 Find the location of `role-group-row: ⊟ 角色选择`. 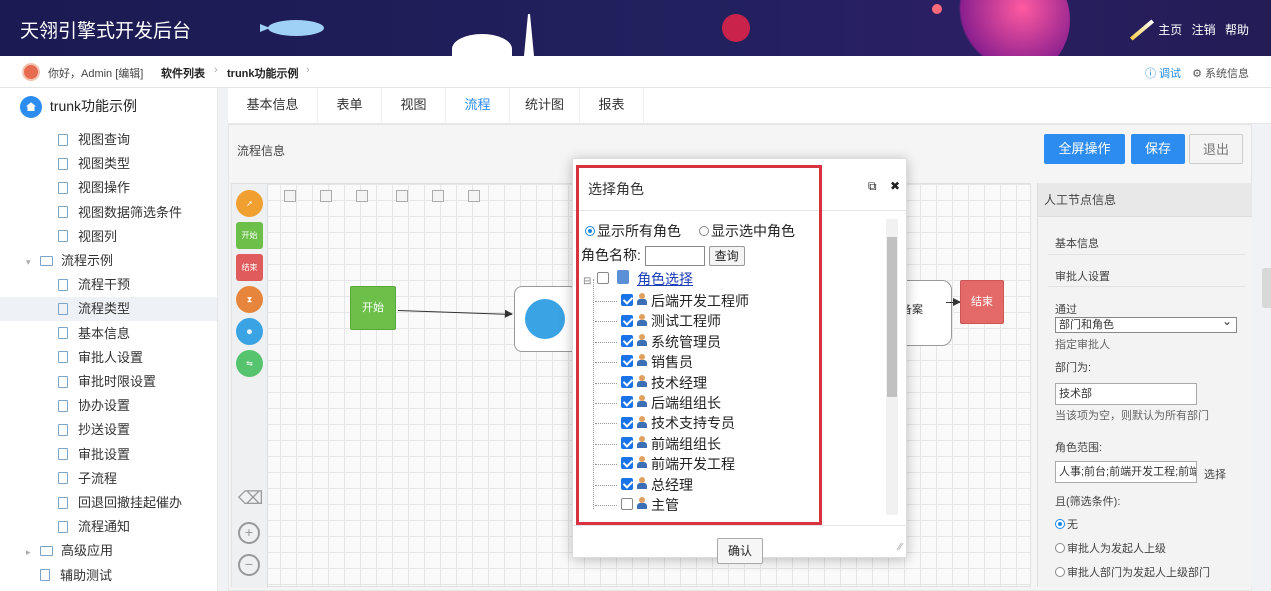

role-group-row: ⊟ 角色选择 is located at coordinates (638, 279).